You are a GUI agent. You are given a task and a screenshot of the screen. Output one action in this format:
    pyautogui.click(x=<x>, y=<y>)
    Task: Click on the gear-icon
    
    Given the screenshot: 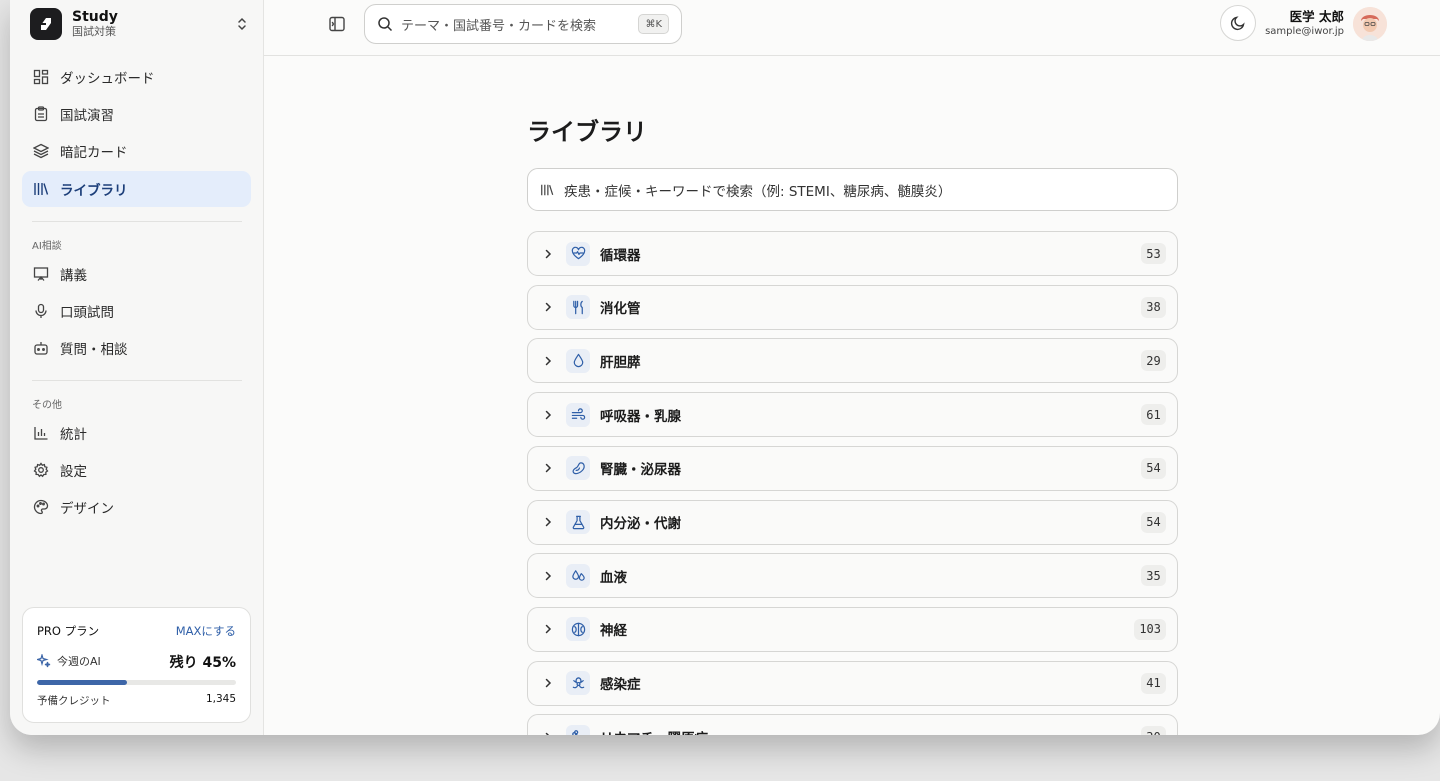 What is the action you would take?
    pyautogui.click(x=41, y=470)
    